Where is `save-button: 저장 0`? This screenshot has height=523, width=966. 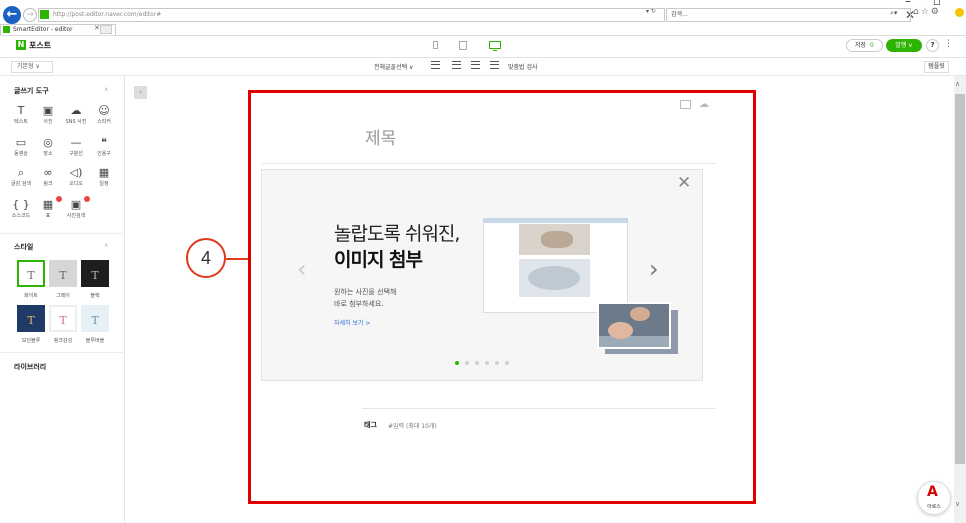 save-button: 저장 0 is located at coordinates (864, 45).